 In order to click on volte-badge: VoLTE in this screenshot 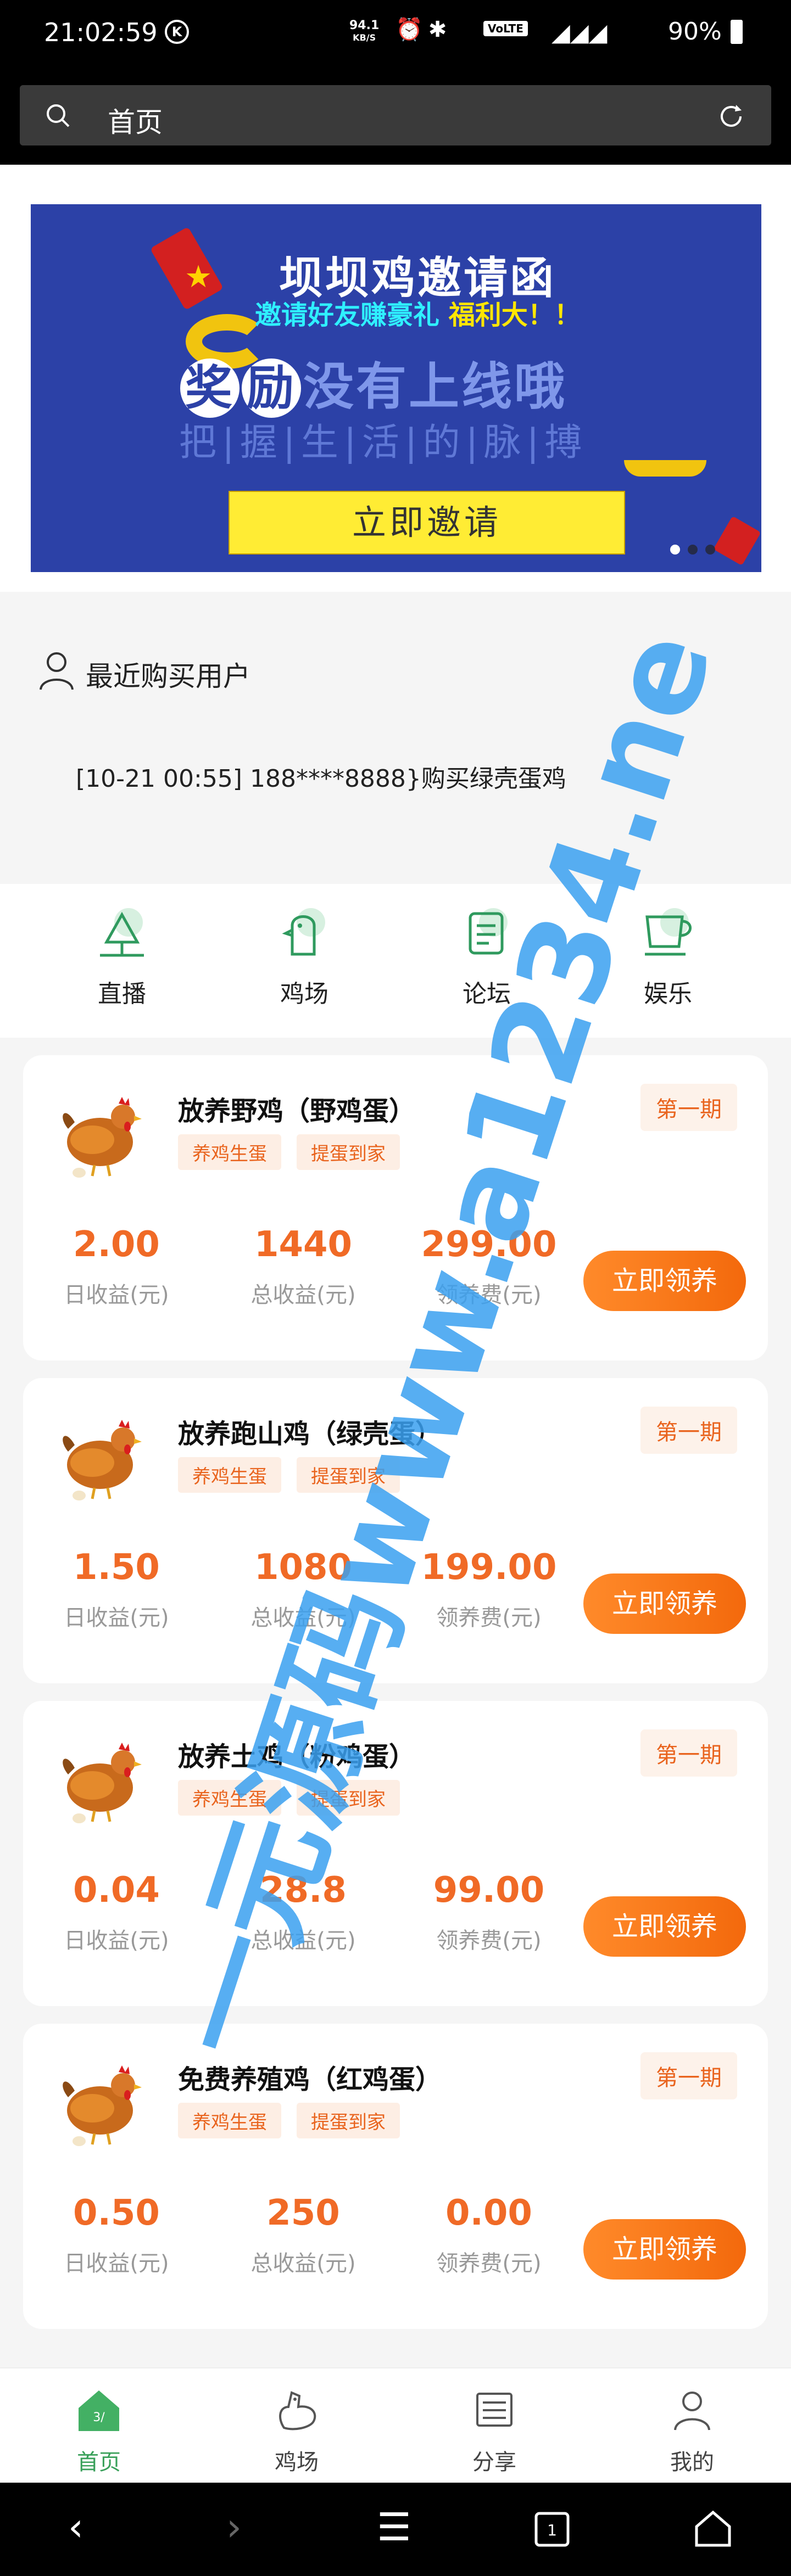, I will do `click(506, 29)`.